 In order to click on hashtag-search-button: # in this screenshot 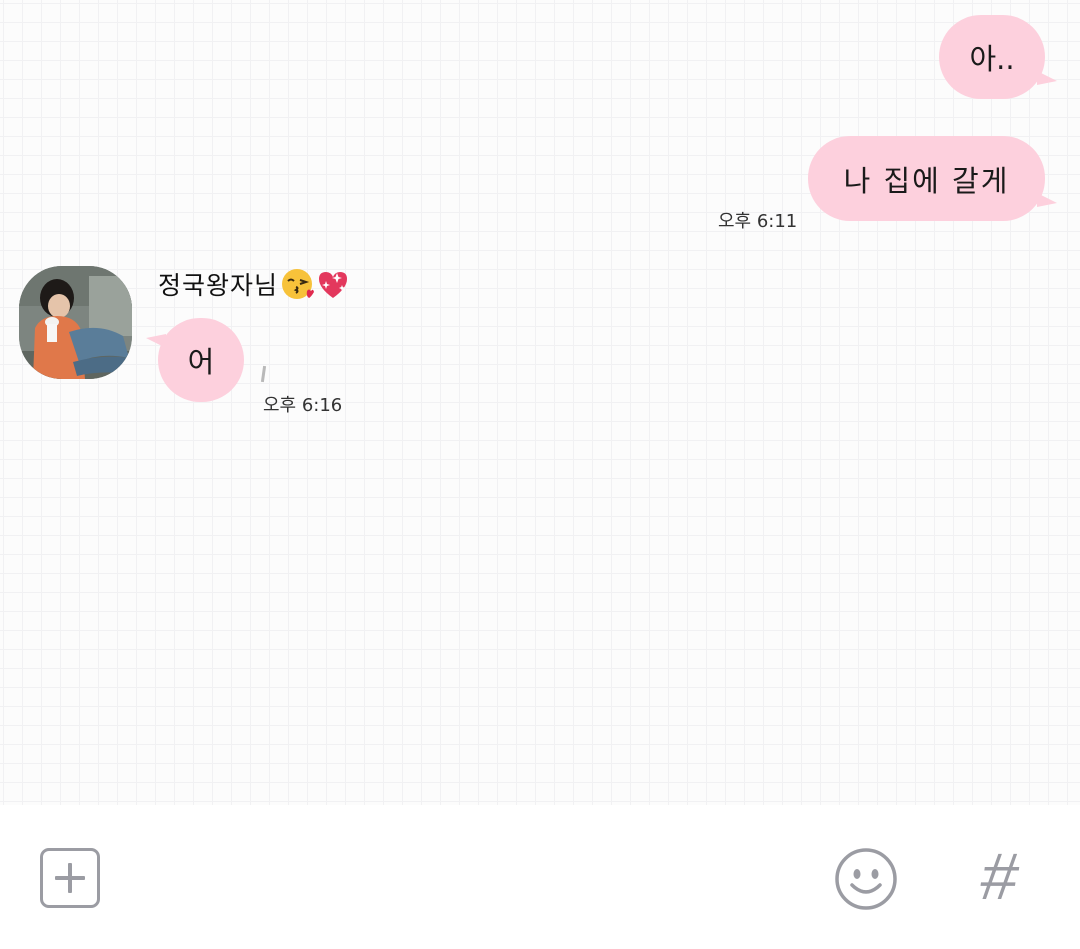, I will do `click(1000, 876)`.